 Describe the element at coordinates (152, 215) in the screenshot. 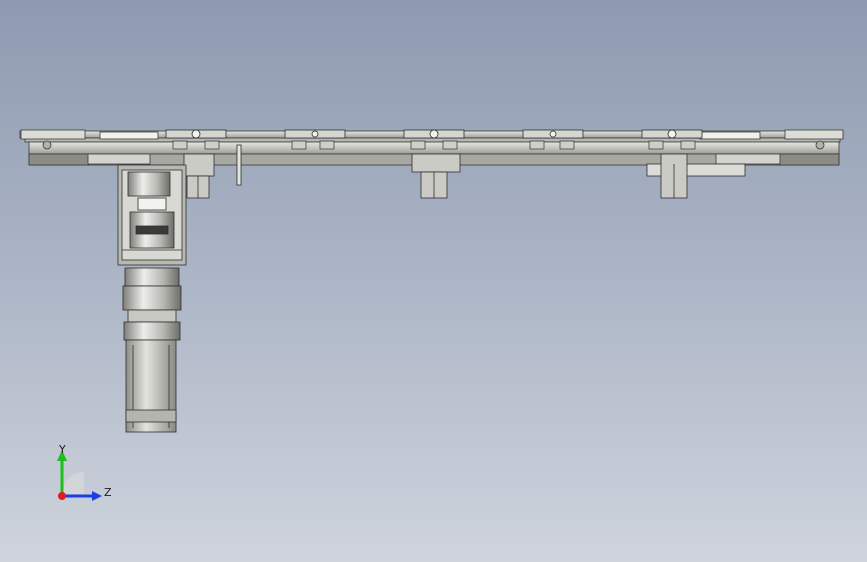

I see `drive-housing` at that location.